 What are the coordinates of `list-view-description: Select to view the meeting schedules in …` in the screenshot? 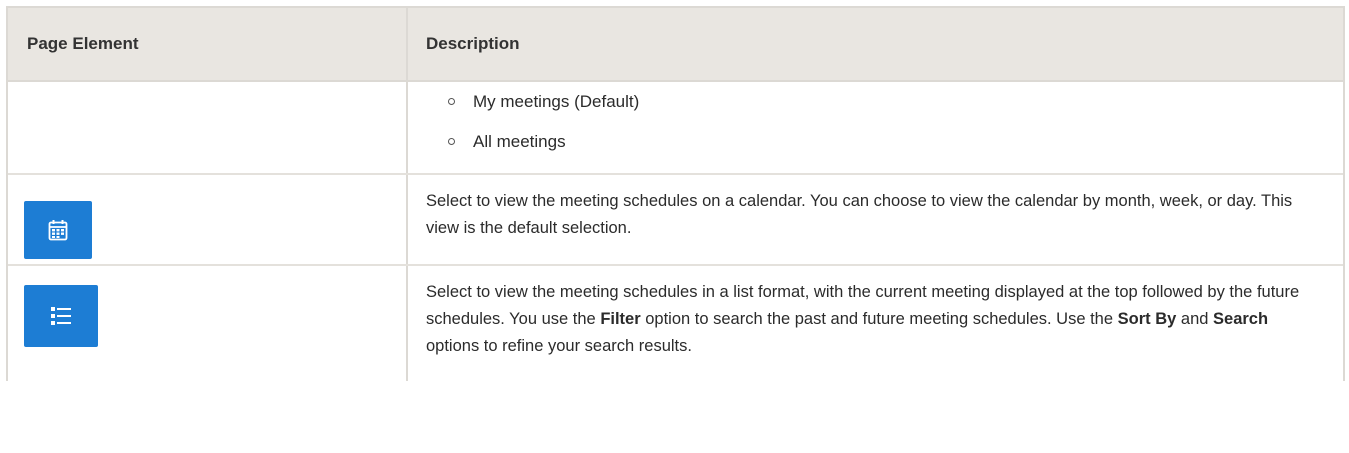 It's located at (874, 319).